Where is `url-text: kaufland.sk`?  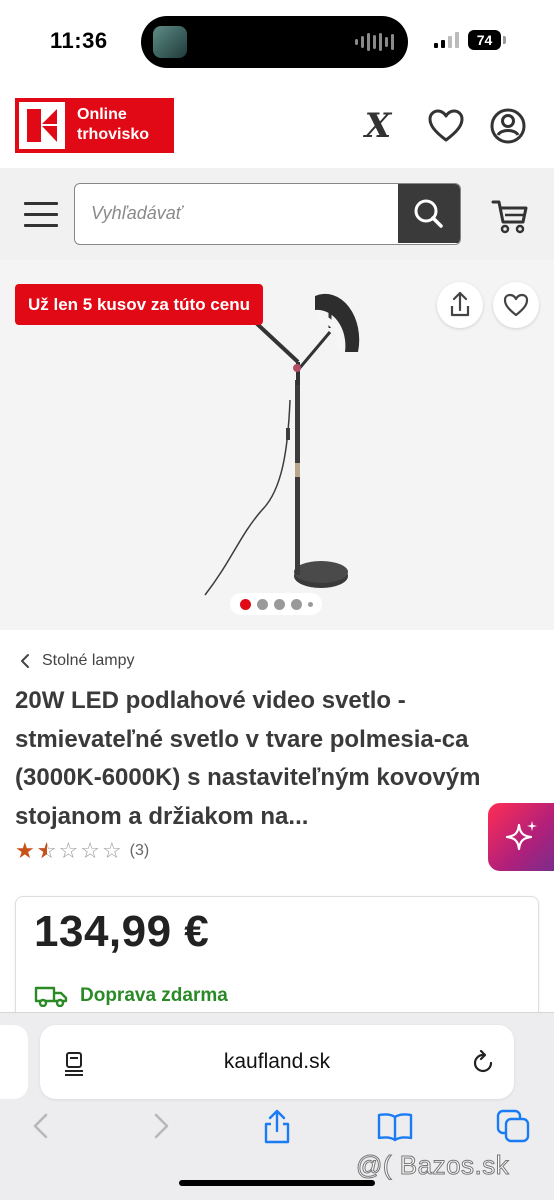 url-text: kaufland.sk is located at coordinates (277, 1061).